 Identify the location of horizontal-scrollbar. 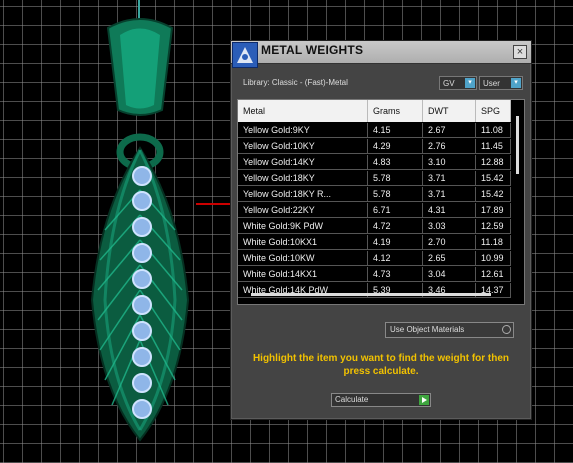
(371, 294).